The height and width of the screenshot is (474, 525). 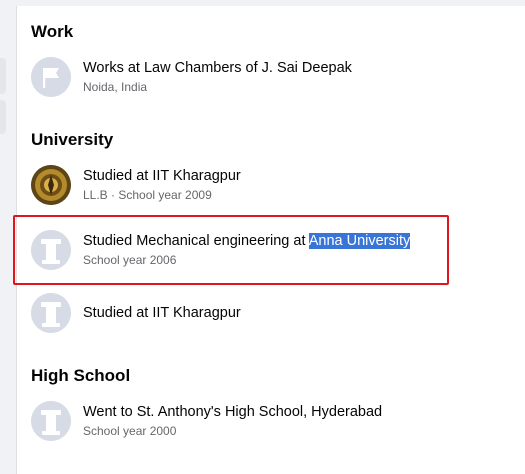 What do you see at coordinates (271, 316) in the screenshot?
I see `university-entry-iit: Studied at IIT Kharagpur` at bounding box center [271, 316].